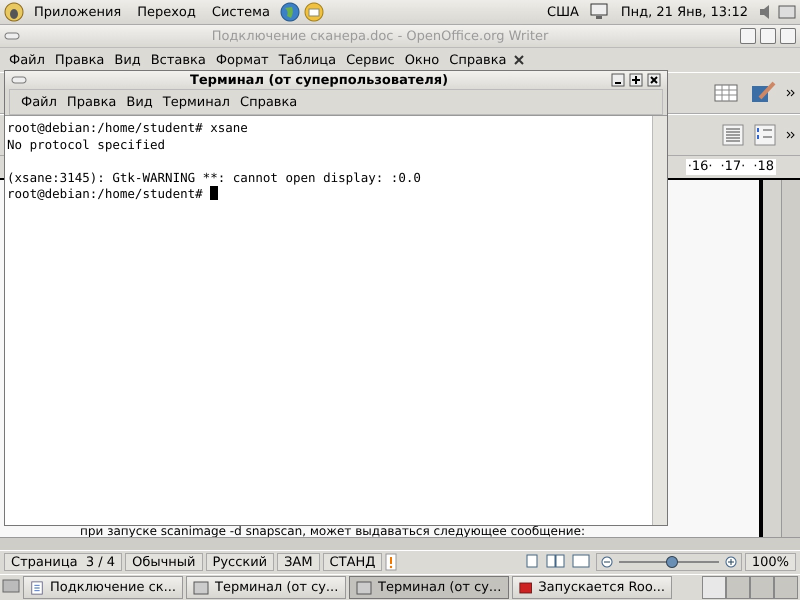 This screenshot has width=800, height=600. What do you see at coordinates (731, 167) in the screenshot?
I see `ruler: ·16· ·17· ·18` at bounding box center [731, 167].